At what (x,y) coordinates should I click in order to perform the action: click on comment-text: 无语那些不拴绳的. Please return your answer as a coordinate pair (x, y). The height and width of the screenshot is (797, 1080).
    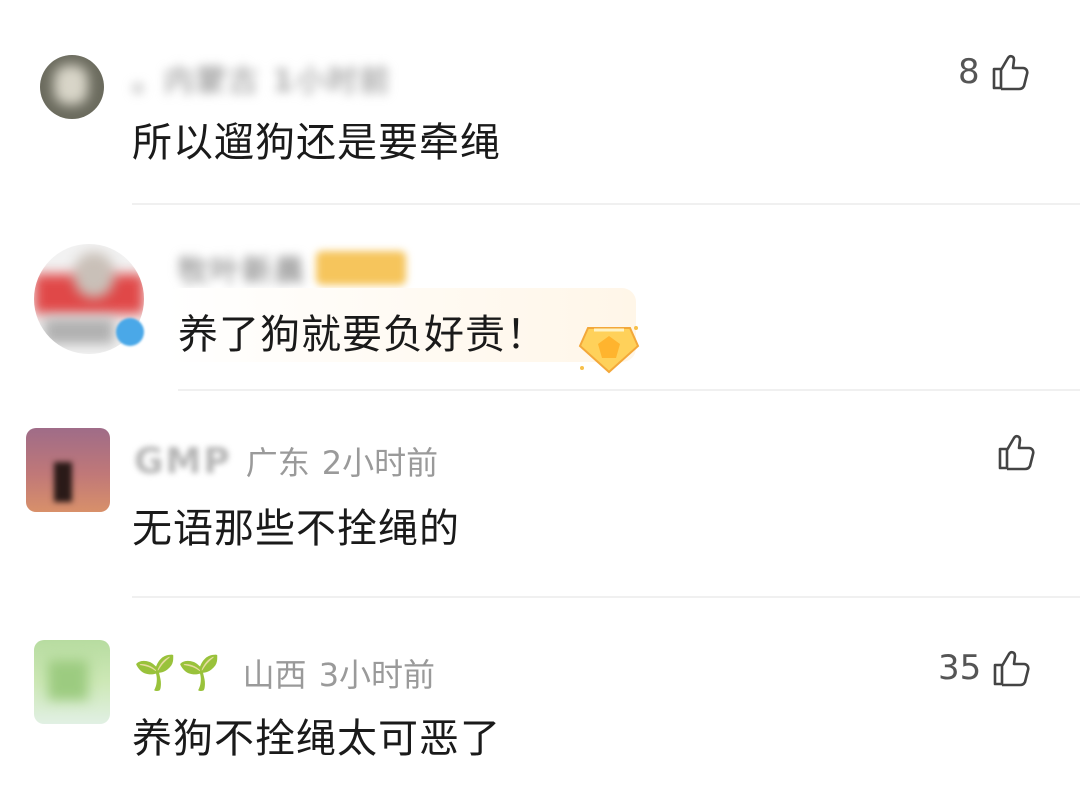
    Looking at the image, I should click on (296, 529).